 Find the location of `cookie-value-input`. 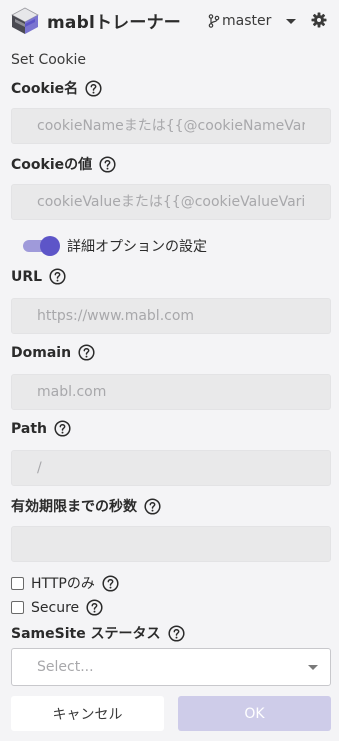

cookie-value-input is located at coordinates (171, 202).